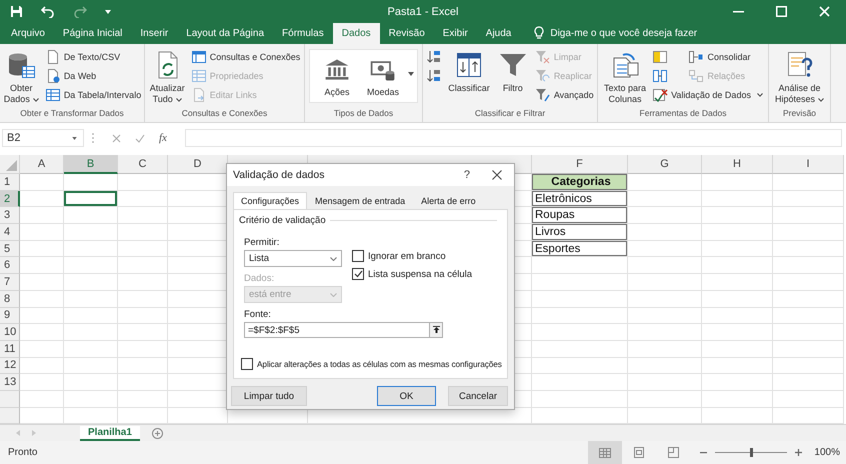 The image size is (846, 464). What do you see at coordinates (10, 382) in the screenshot?
I see `row-header: 13` at bounding box center [10, 382].